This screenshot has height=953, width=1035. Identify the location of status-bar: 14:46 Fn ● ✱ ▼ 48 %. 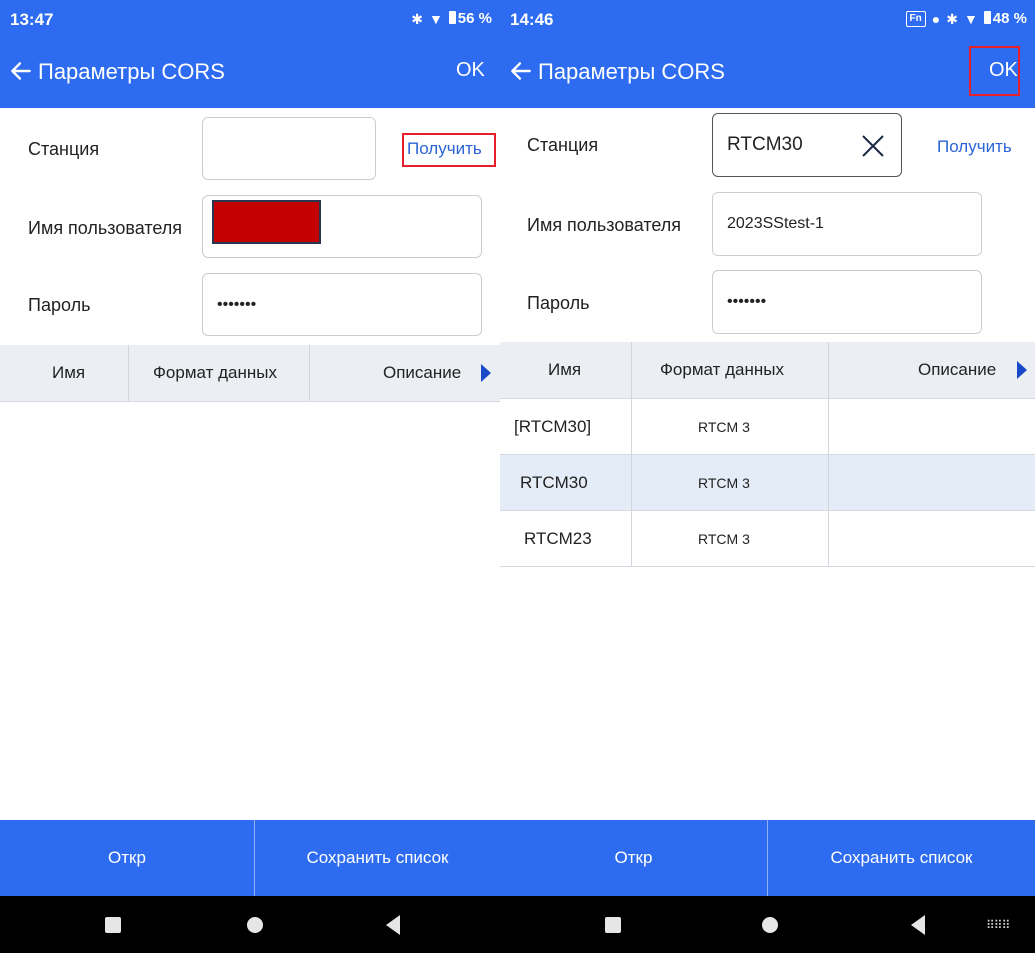
(767, 19).